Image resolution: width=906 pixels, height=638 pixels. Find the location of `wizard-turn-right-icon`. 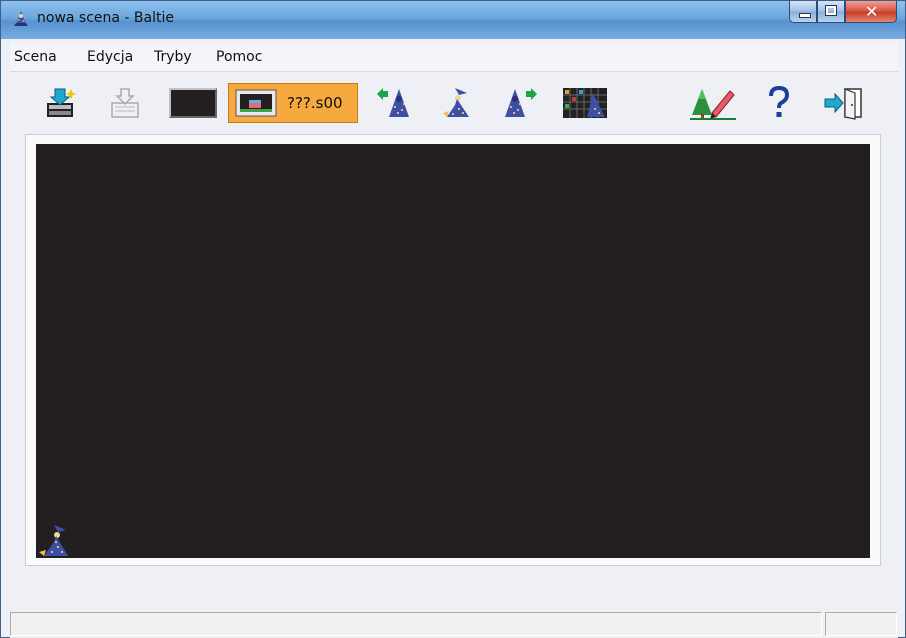

wizard-turn-right-icon is located at coordinates (521, 102).